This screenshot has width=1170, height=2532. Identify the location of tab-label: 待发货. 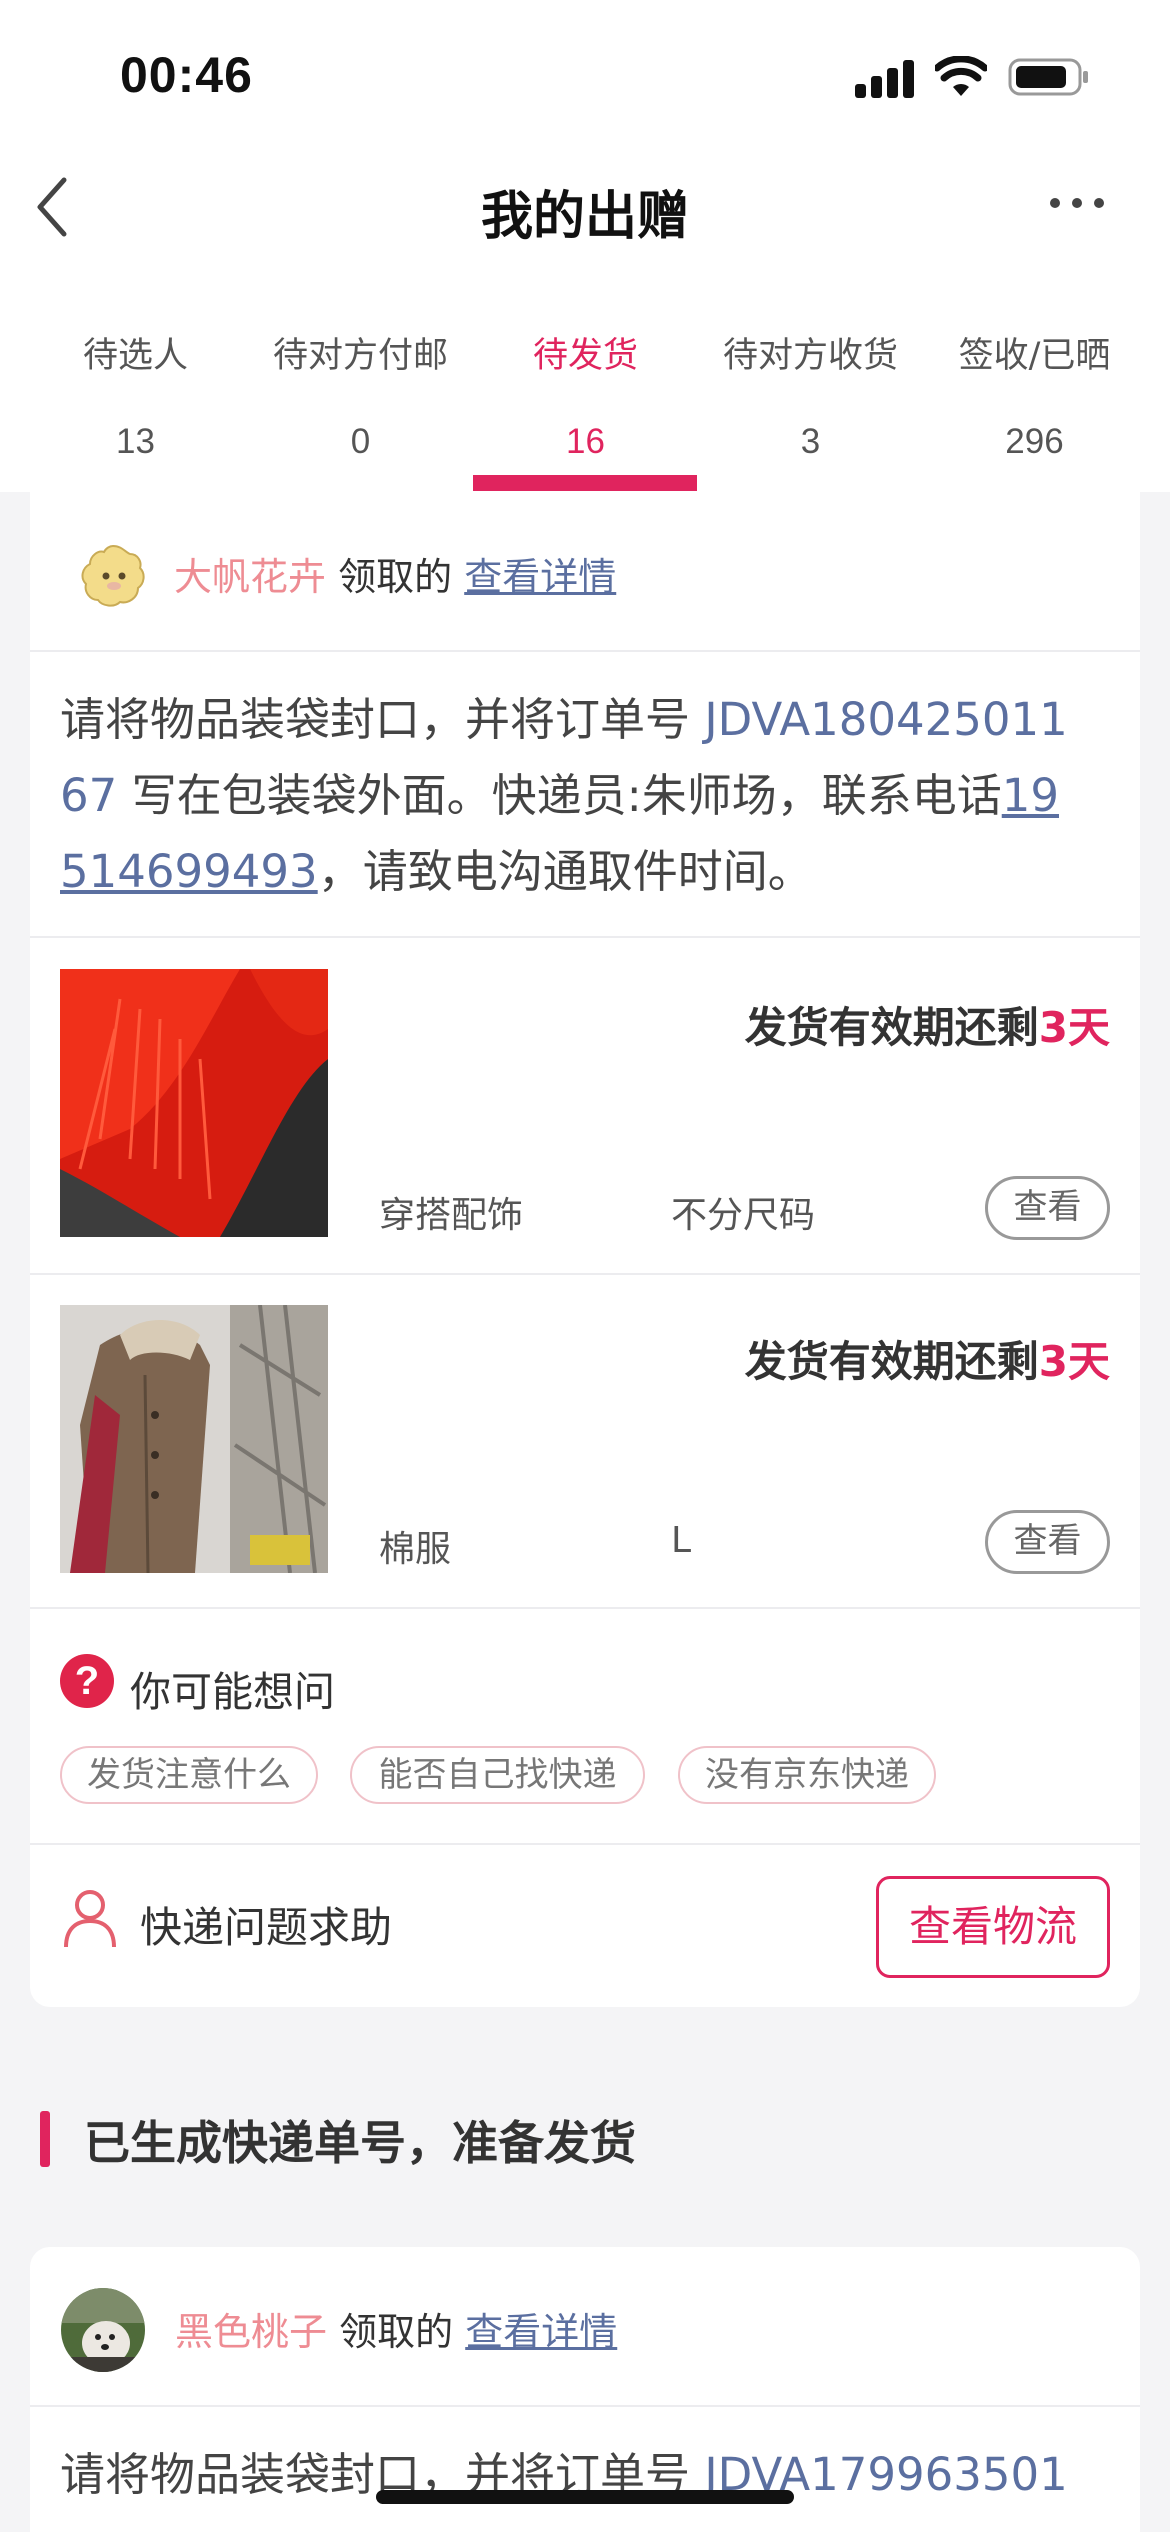
(585, 356).